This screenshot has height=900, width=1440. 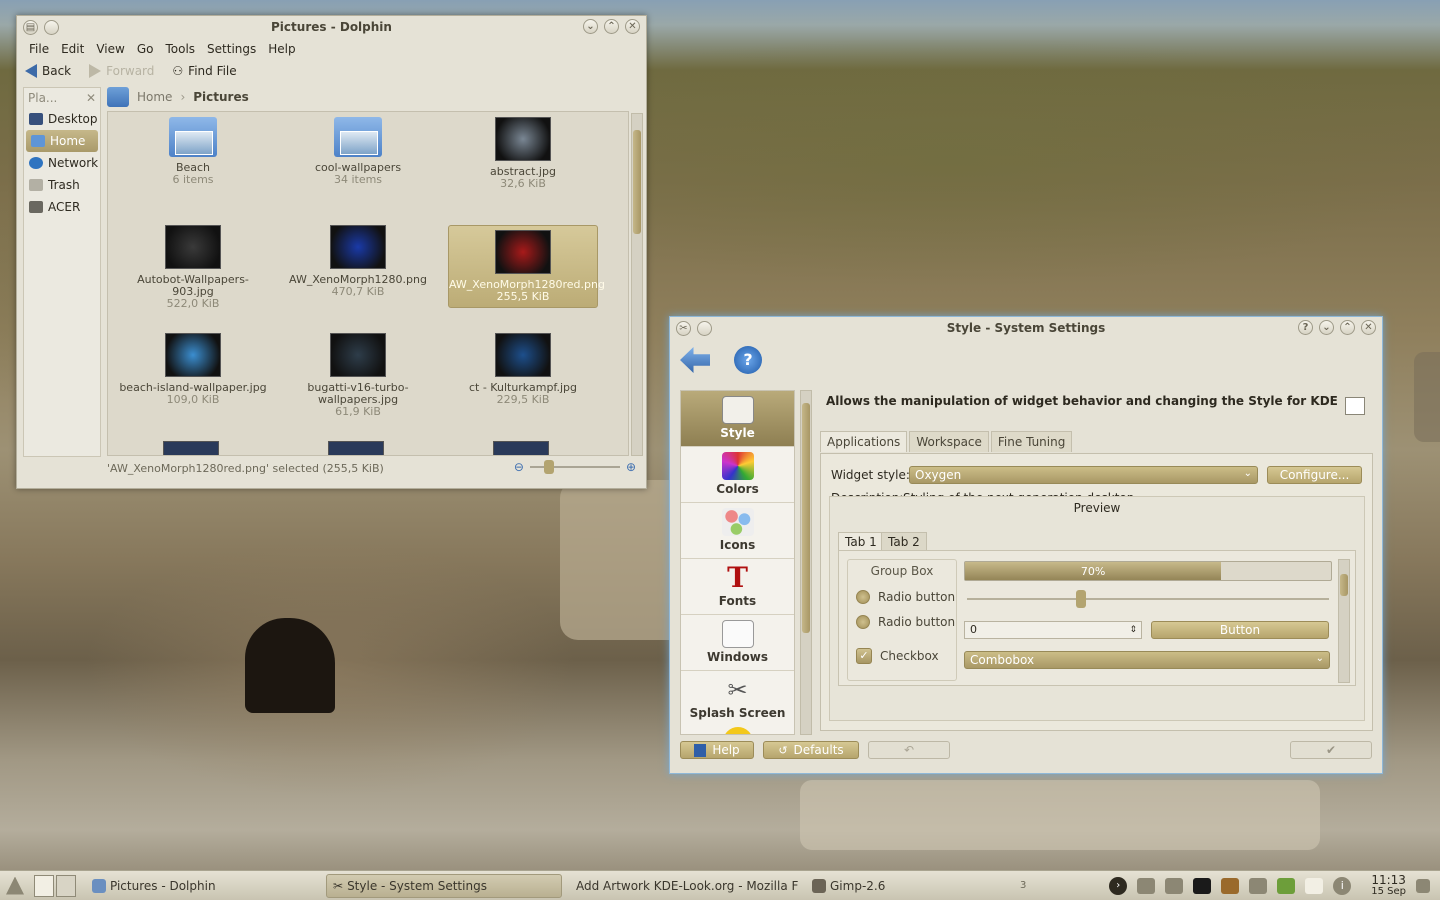 I want to click on file-item: Beach 6 items, so click(x=193, y=151).